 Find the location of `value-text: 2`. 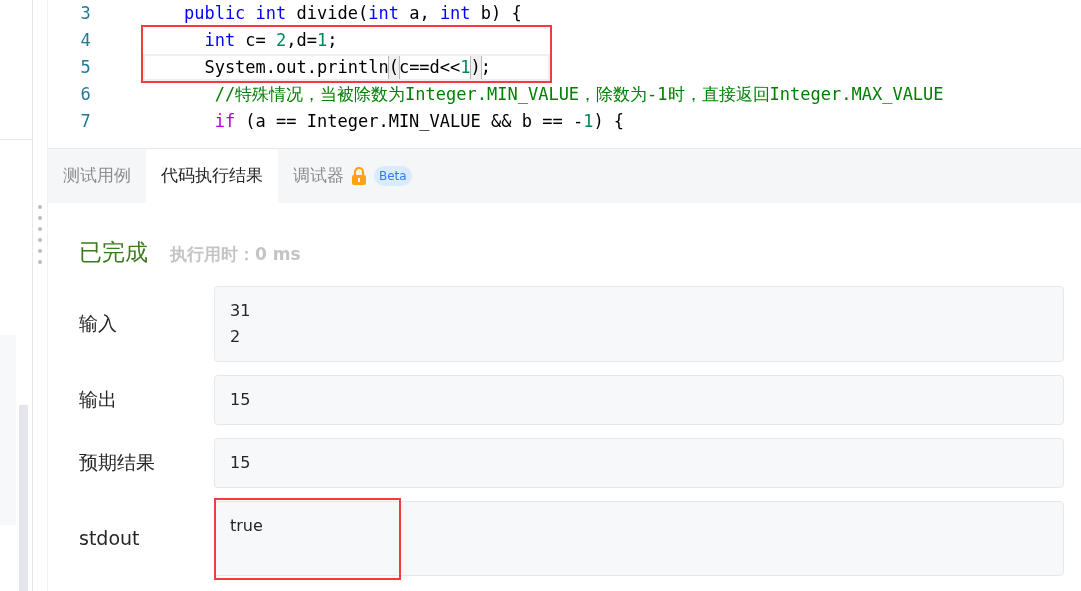

value-text: 2 is located at coordinates (236, 336).